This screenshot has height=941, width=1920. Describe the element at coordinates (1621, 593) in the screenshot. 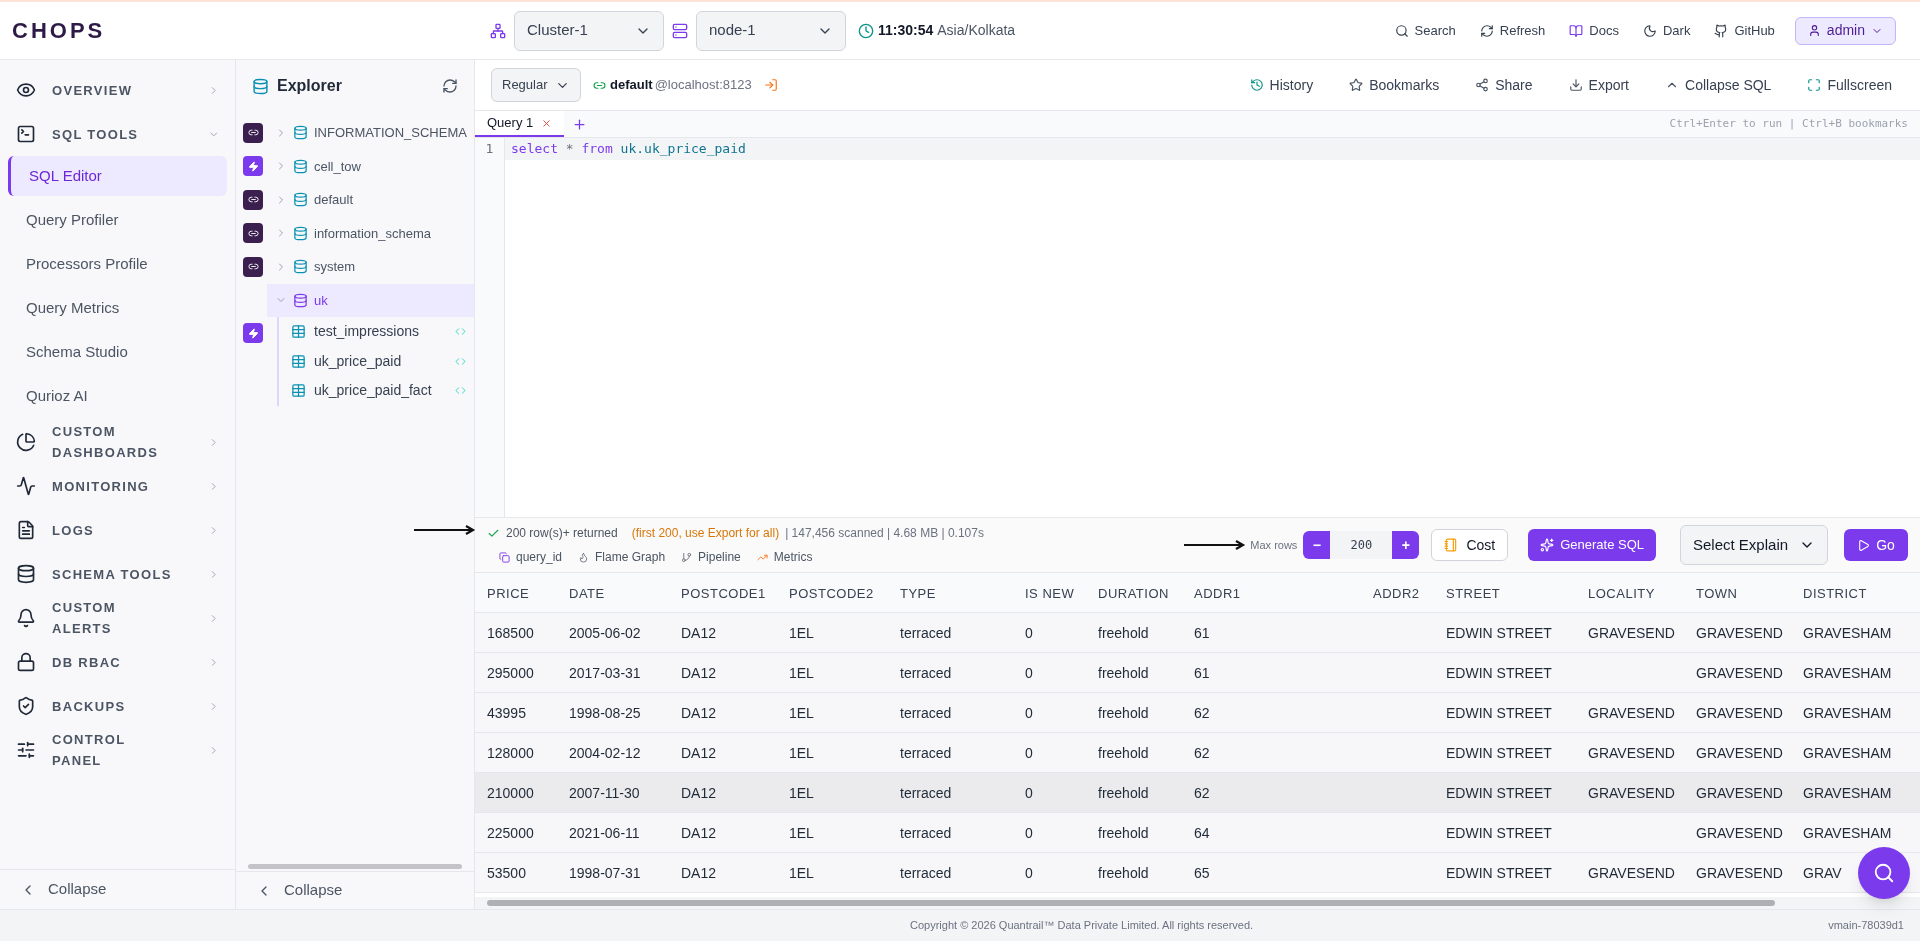

I see `column-header: LOCALITY` at that location.